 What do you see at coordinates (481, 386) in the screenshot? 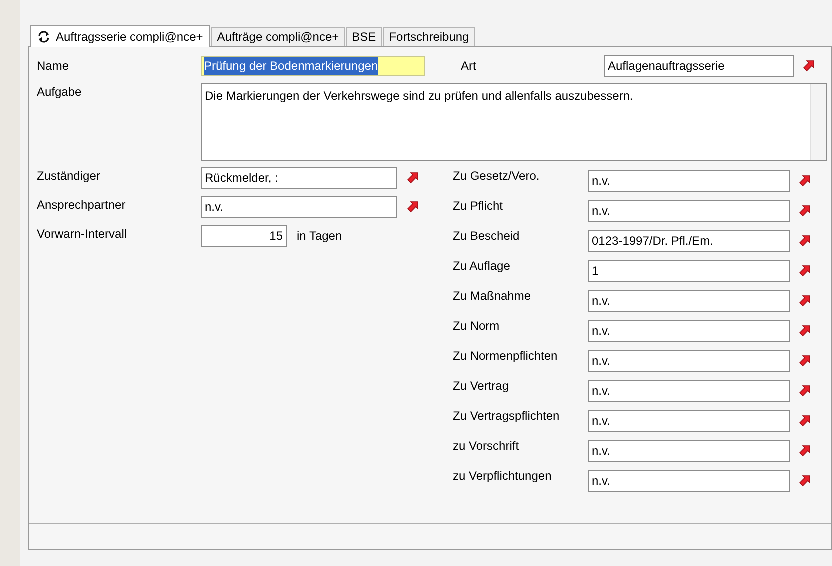
I see `field-label: Zu Vertrag` at bounding box center [481, 386].